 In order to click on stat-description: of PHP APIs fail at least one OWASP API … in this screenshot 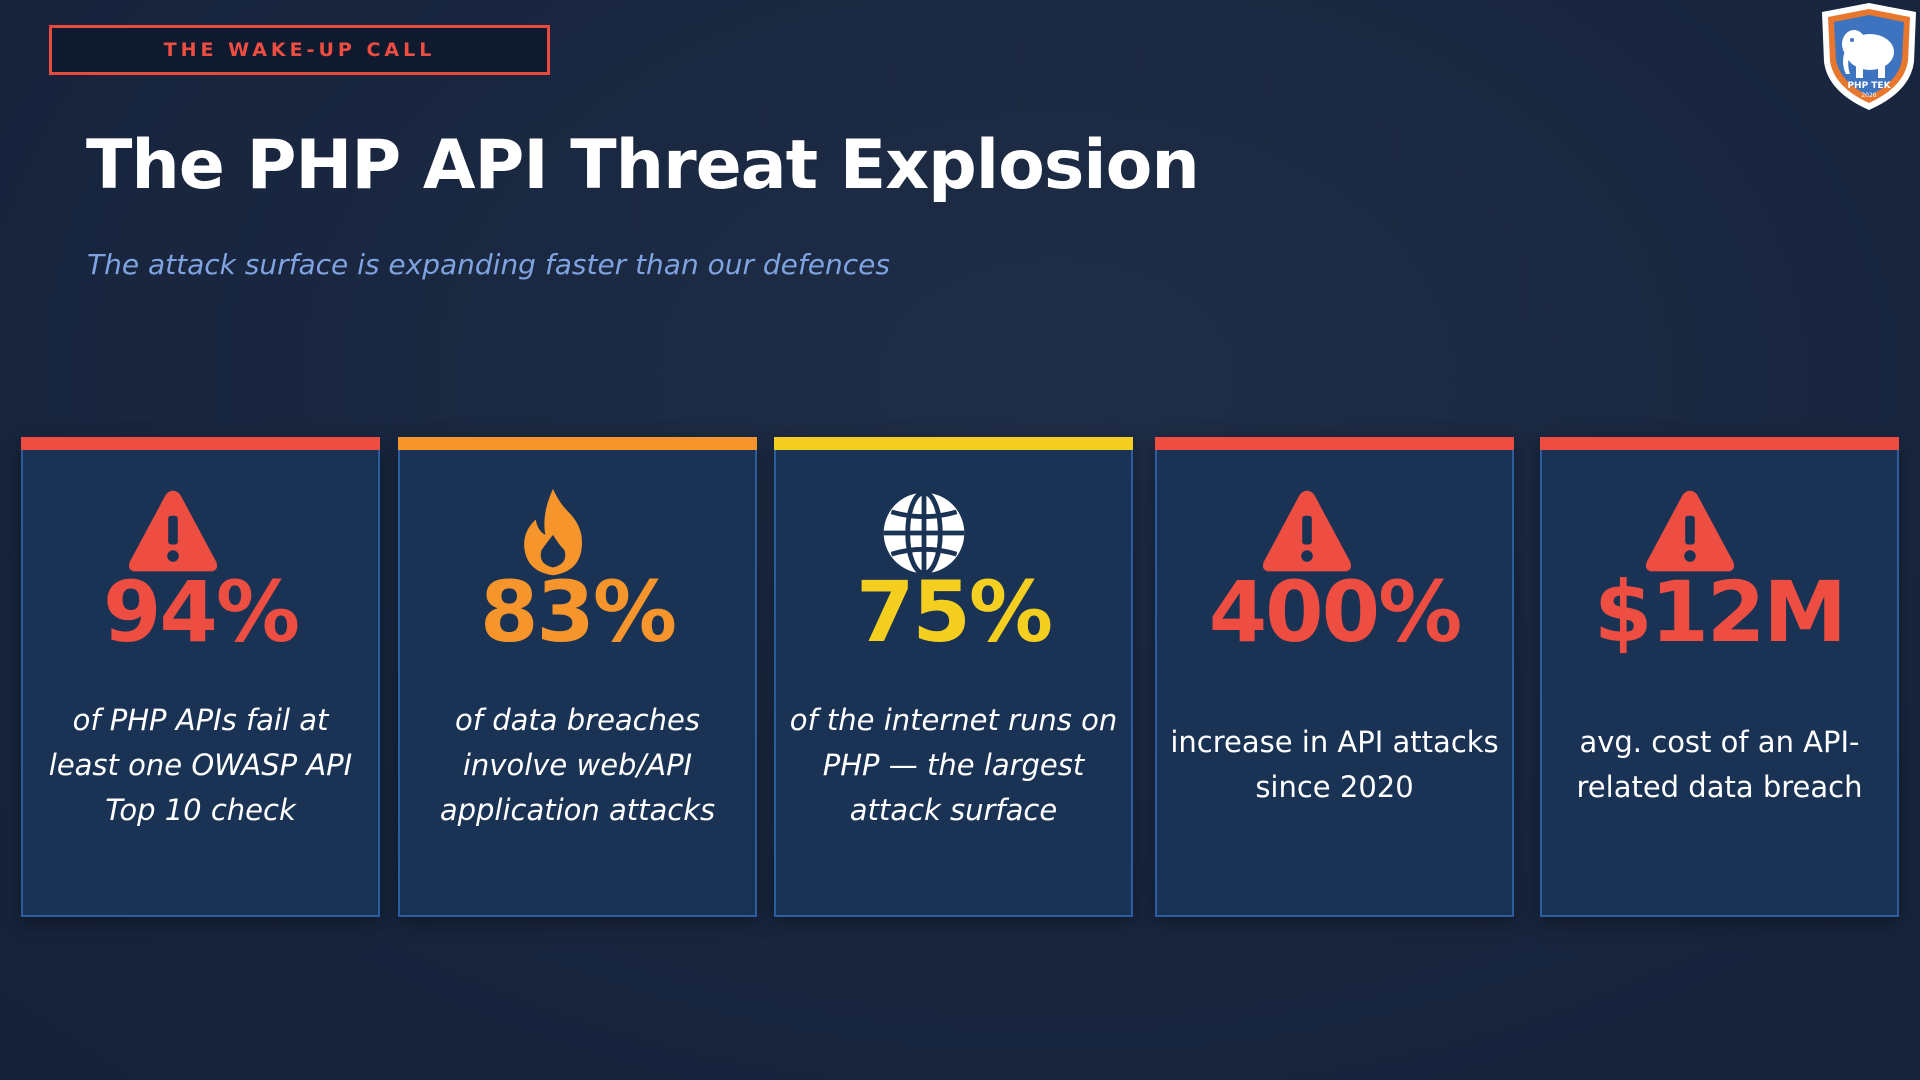, I will do `click(200, 764)`.